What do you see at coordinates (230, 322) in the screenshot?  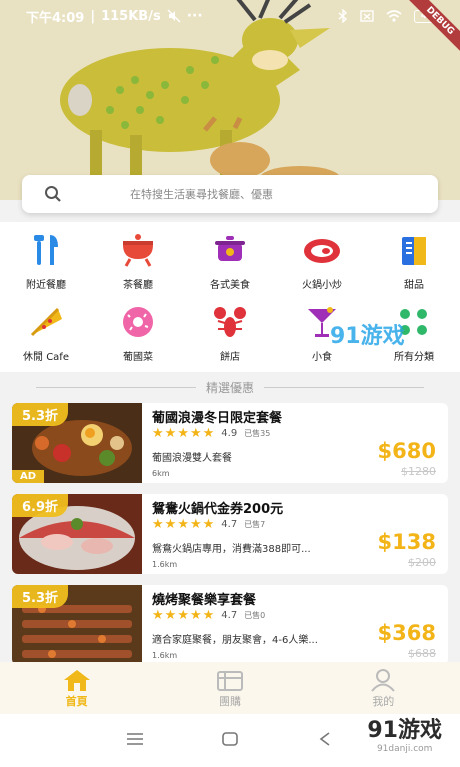 I see `lobster-icon` at bounding box center [230, 322].